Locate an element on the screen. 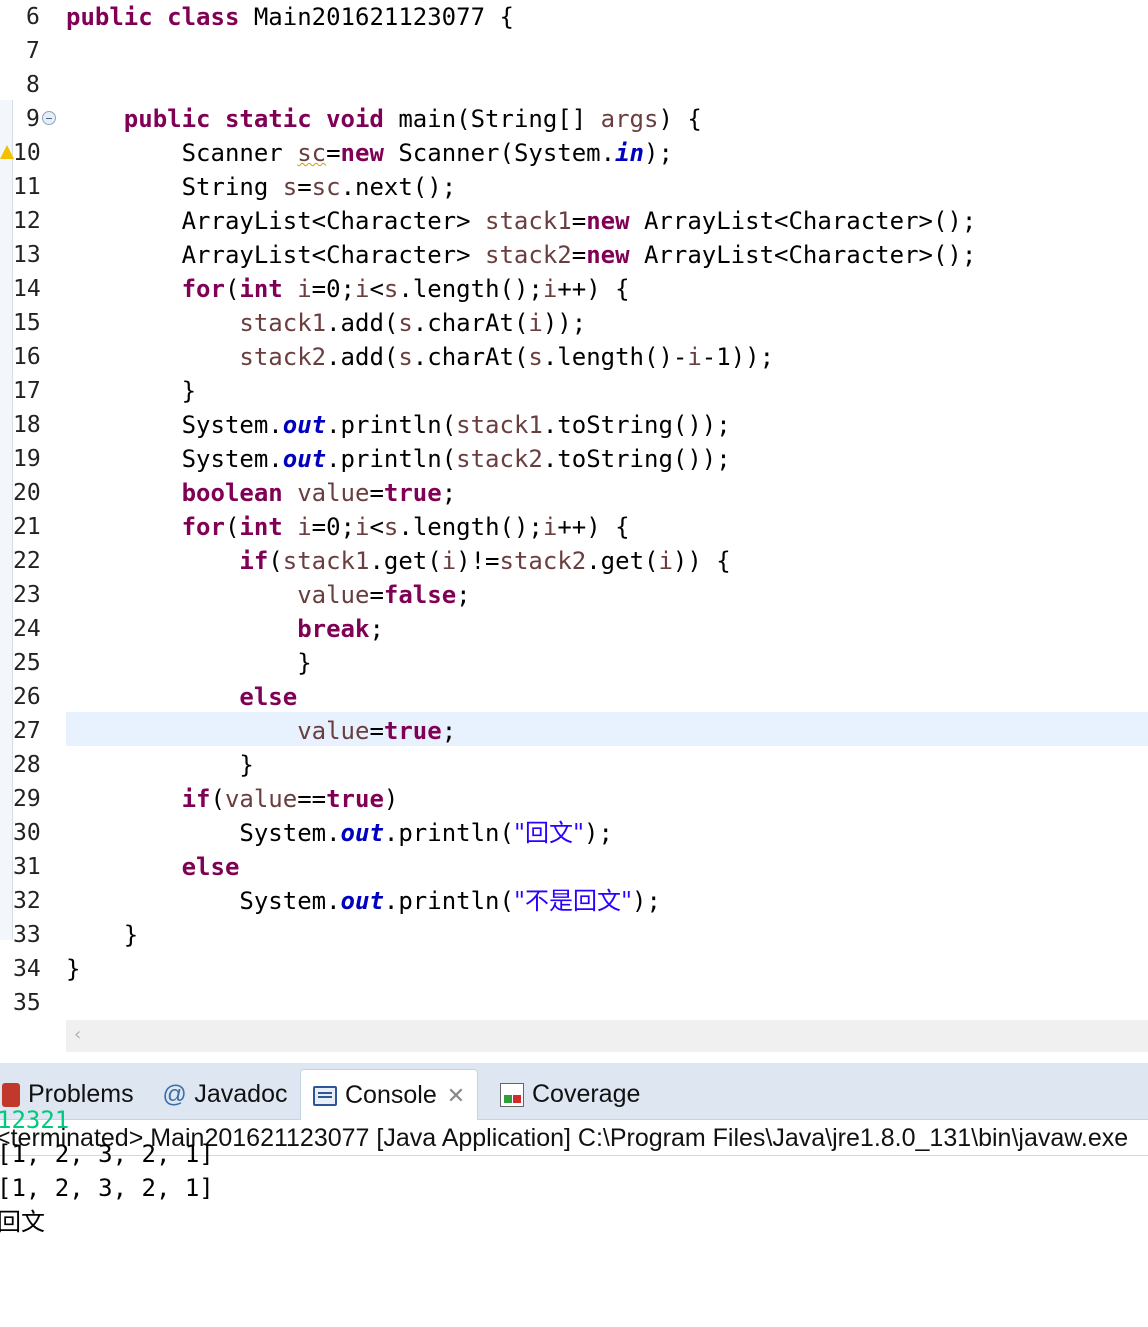  code-line: 24 break; is located at coordinates (574, 629).